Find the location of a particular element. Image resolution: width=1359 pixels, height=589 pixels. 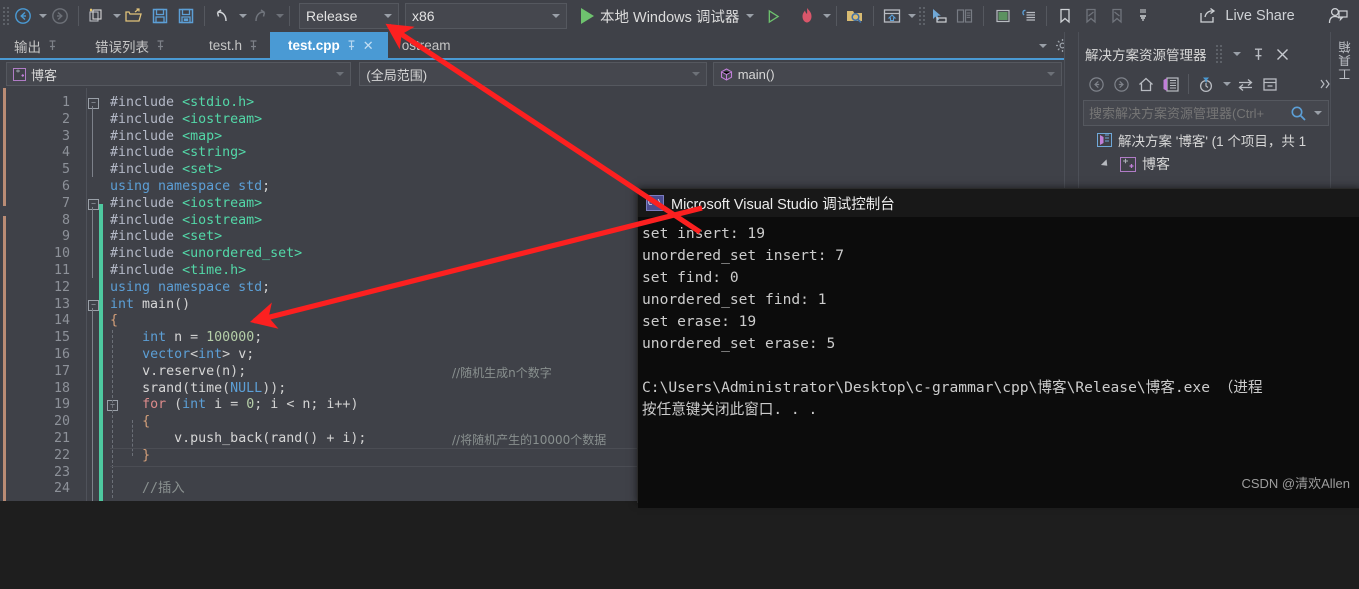

bookmark-icon is located at coordinates (1065, 16).